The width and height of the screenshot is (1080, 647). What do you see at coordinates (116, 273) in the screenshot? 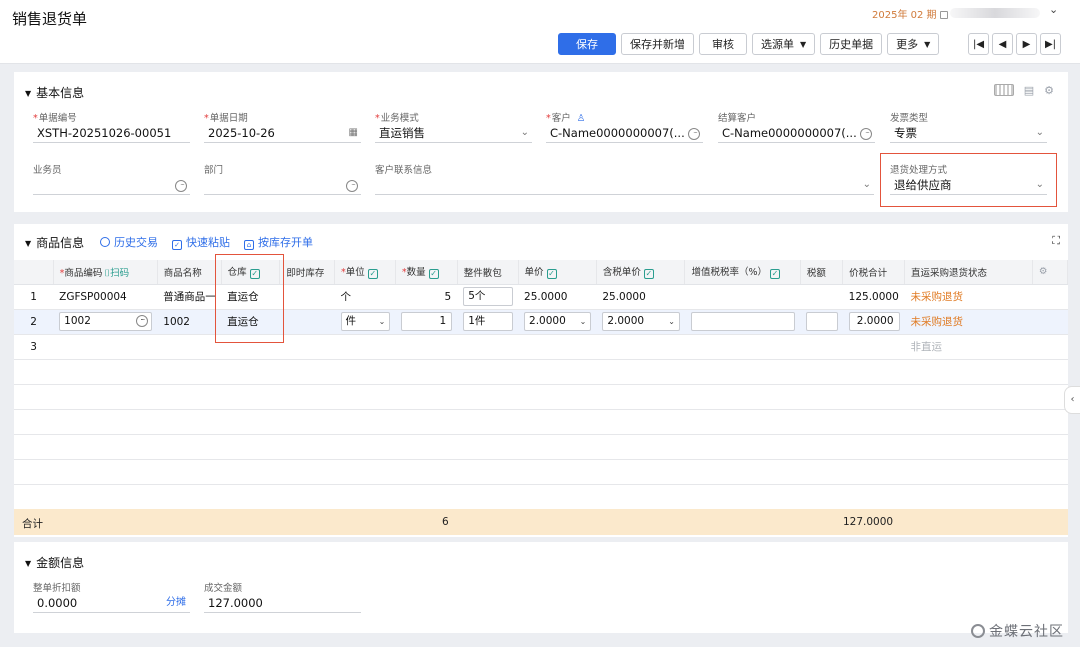
I see `scan-button: ⌷扫码` at bounding box center [116, 273].